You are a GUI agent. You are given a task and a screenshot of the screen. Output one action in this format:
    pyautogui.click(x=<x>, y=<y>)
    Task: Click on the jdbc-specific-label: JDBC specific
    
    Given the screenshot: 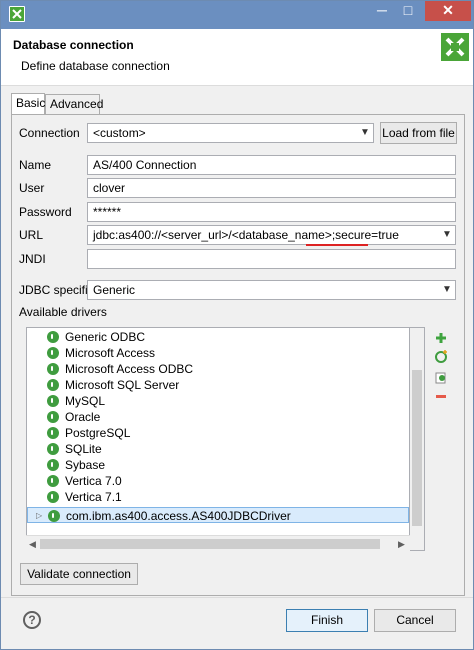 What is the action you would take?
    pyautogui.click(x=56, y=290)
    